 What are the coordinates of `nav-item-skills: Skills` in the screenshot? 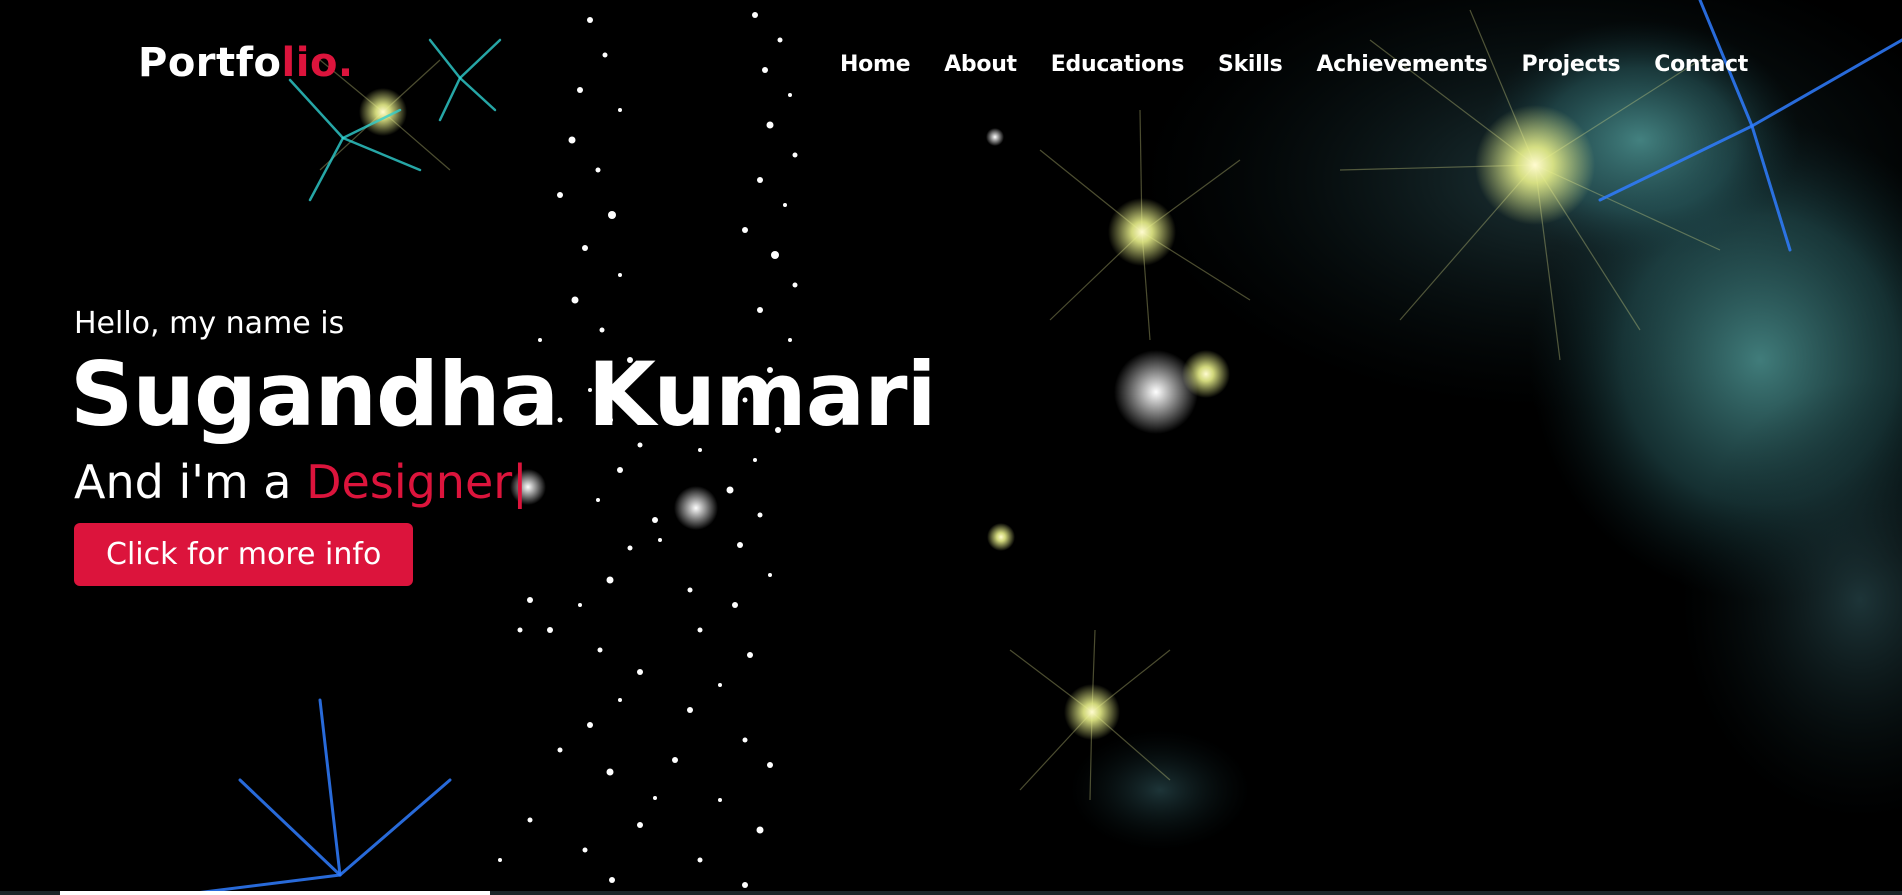 It's located at (1250, 64).